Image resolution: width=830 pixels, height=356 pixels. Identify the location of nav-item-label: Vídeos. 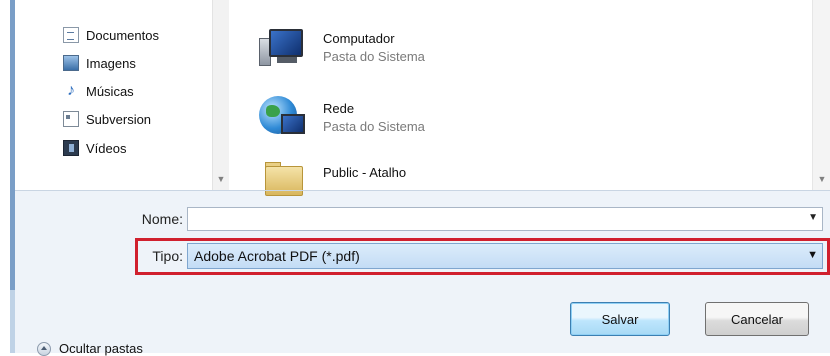
(106, 148).